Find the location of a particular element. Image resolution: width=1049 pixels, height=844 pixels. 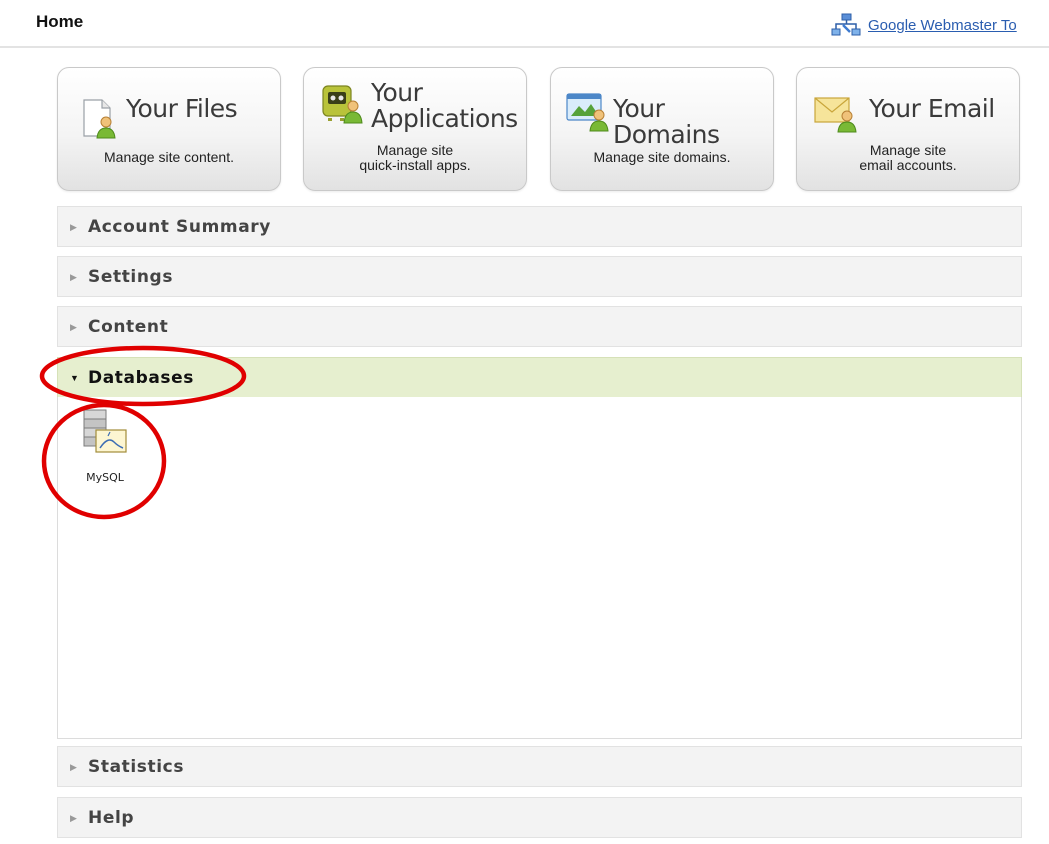

page-title: Home is located at coordinates (60, 21).